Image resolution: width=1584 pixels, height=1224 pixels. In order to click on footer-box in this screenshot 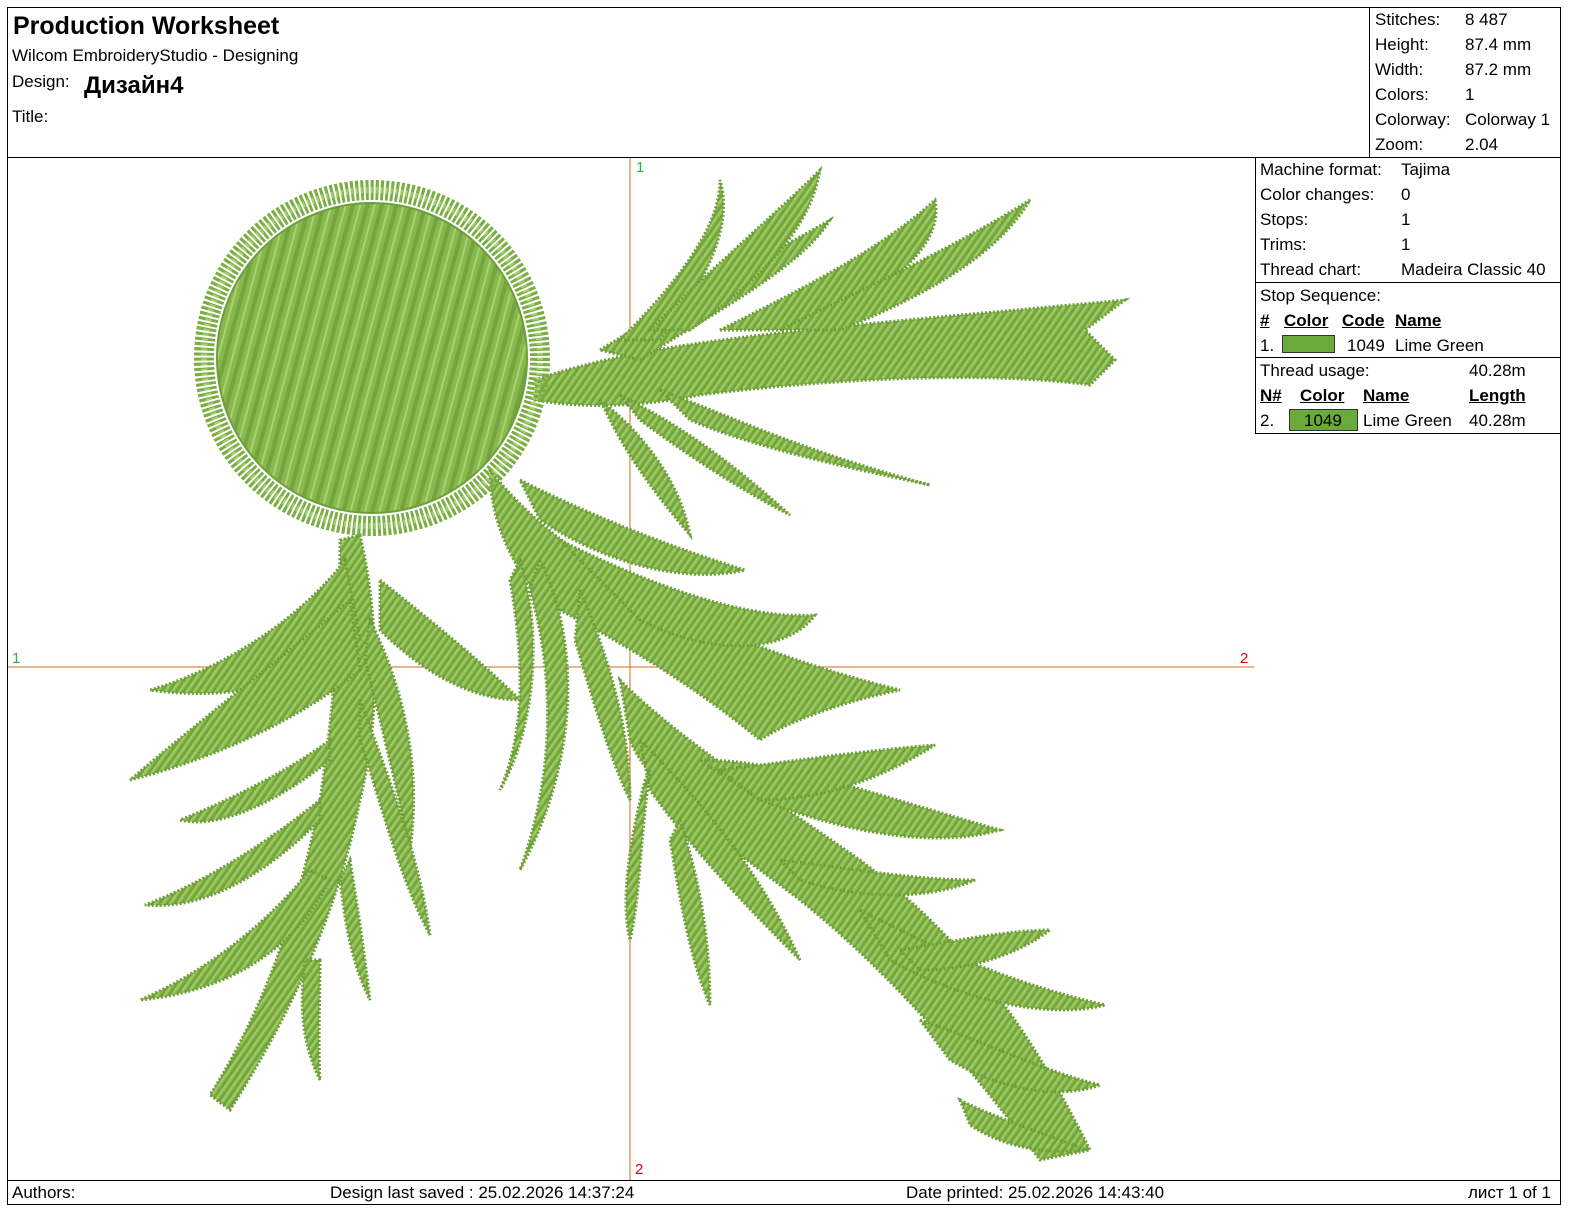, I will do `click(784, 1192)`.